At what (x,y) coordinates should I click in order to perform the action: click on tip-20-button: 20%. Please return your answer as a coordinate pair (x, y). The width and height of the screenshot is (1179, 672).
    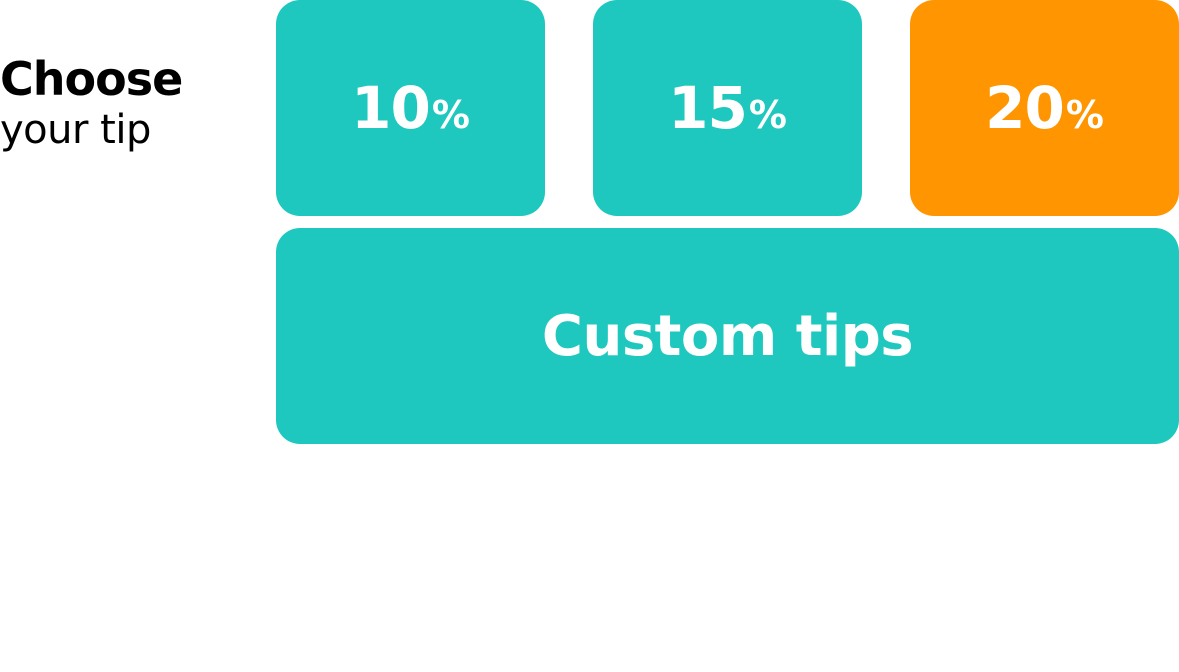
    Looking at the image, I should click on (1044, 108).